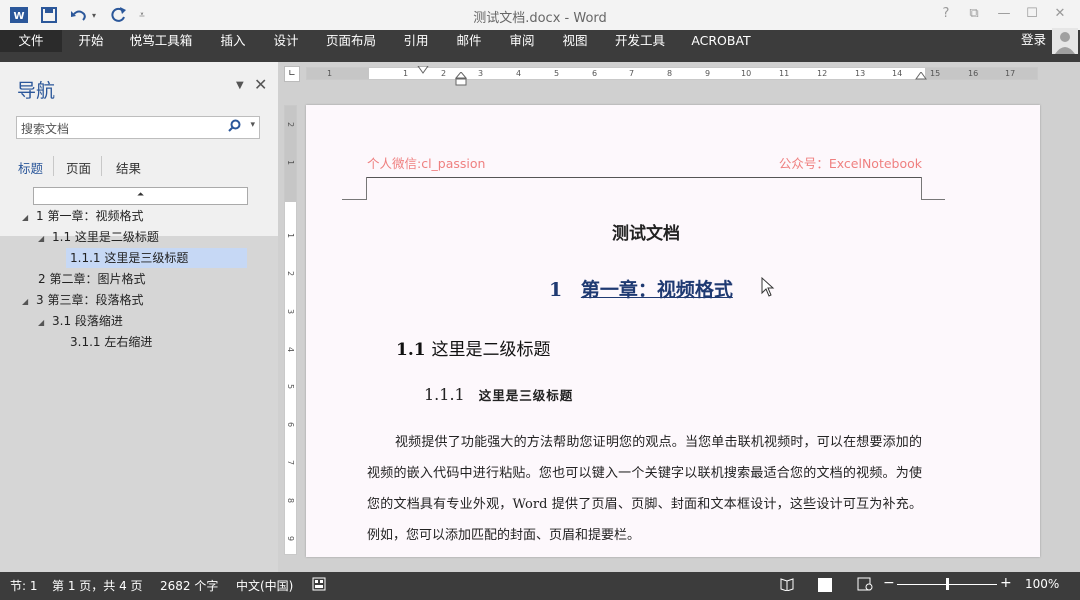  What do you see at coordinates (292, 74) in the screenshot?
I see `tab-selector-icon: ∟` at bounding box center [292, 74].